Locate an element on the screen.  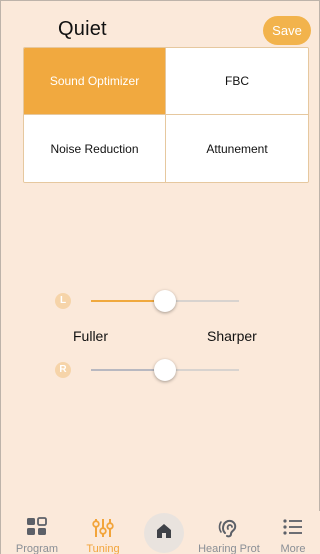
home-icon is located at coordinates (164, 533).